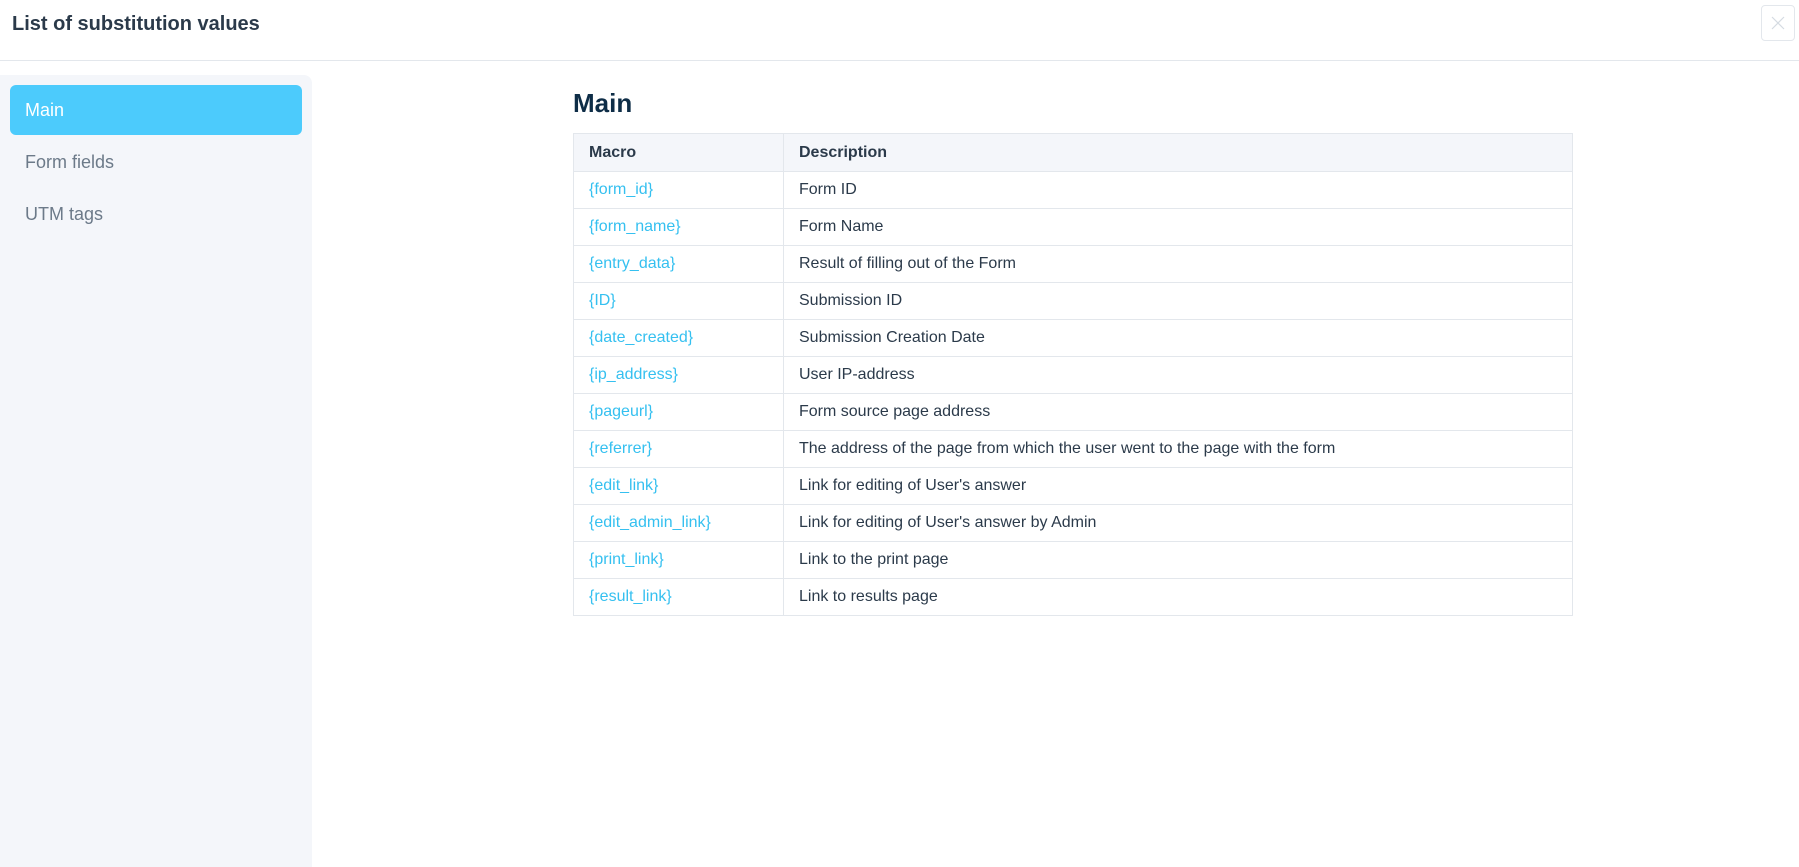 The height and width of the screenshot is (867, 1799). I want to click on macro-description: Link for editing of User's answer, so click(1178, 486).